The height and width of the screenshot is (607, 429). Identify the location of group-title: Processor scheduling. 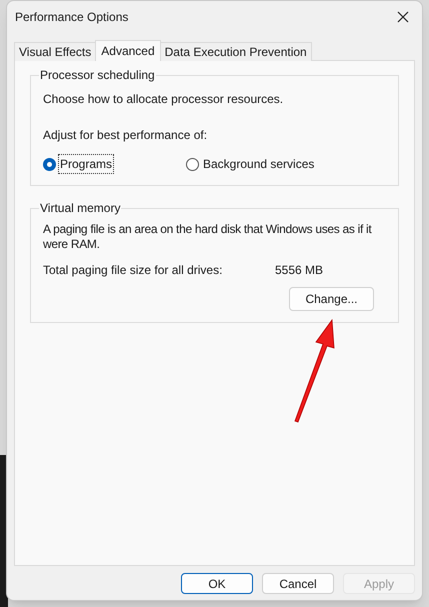
(97, 75).